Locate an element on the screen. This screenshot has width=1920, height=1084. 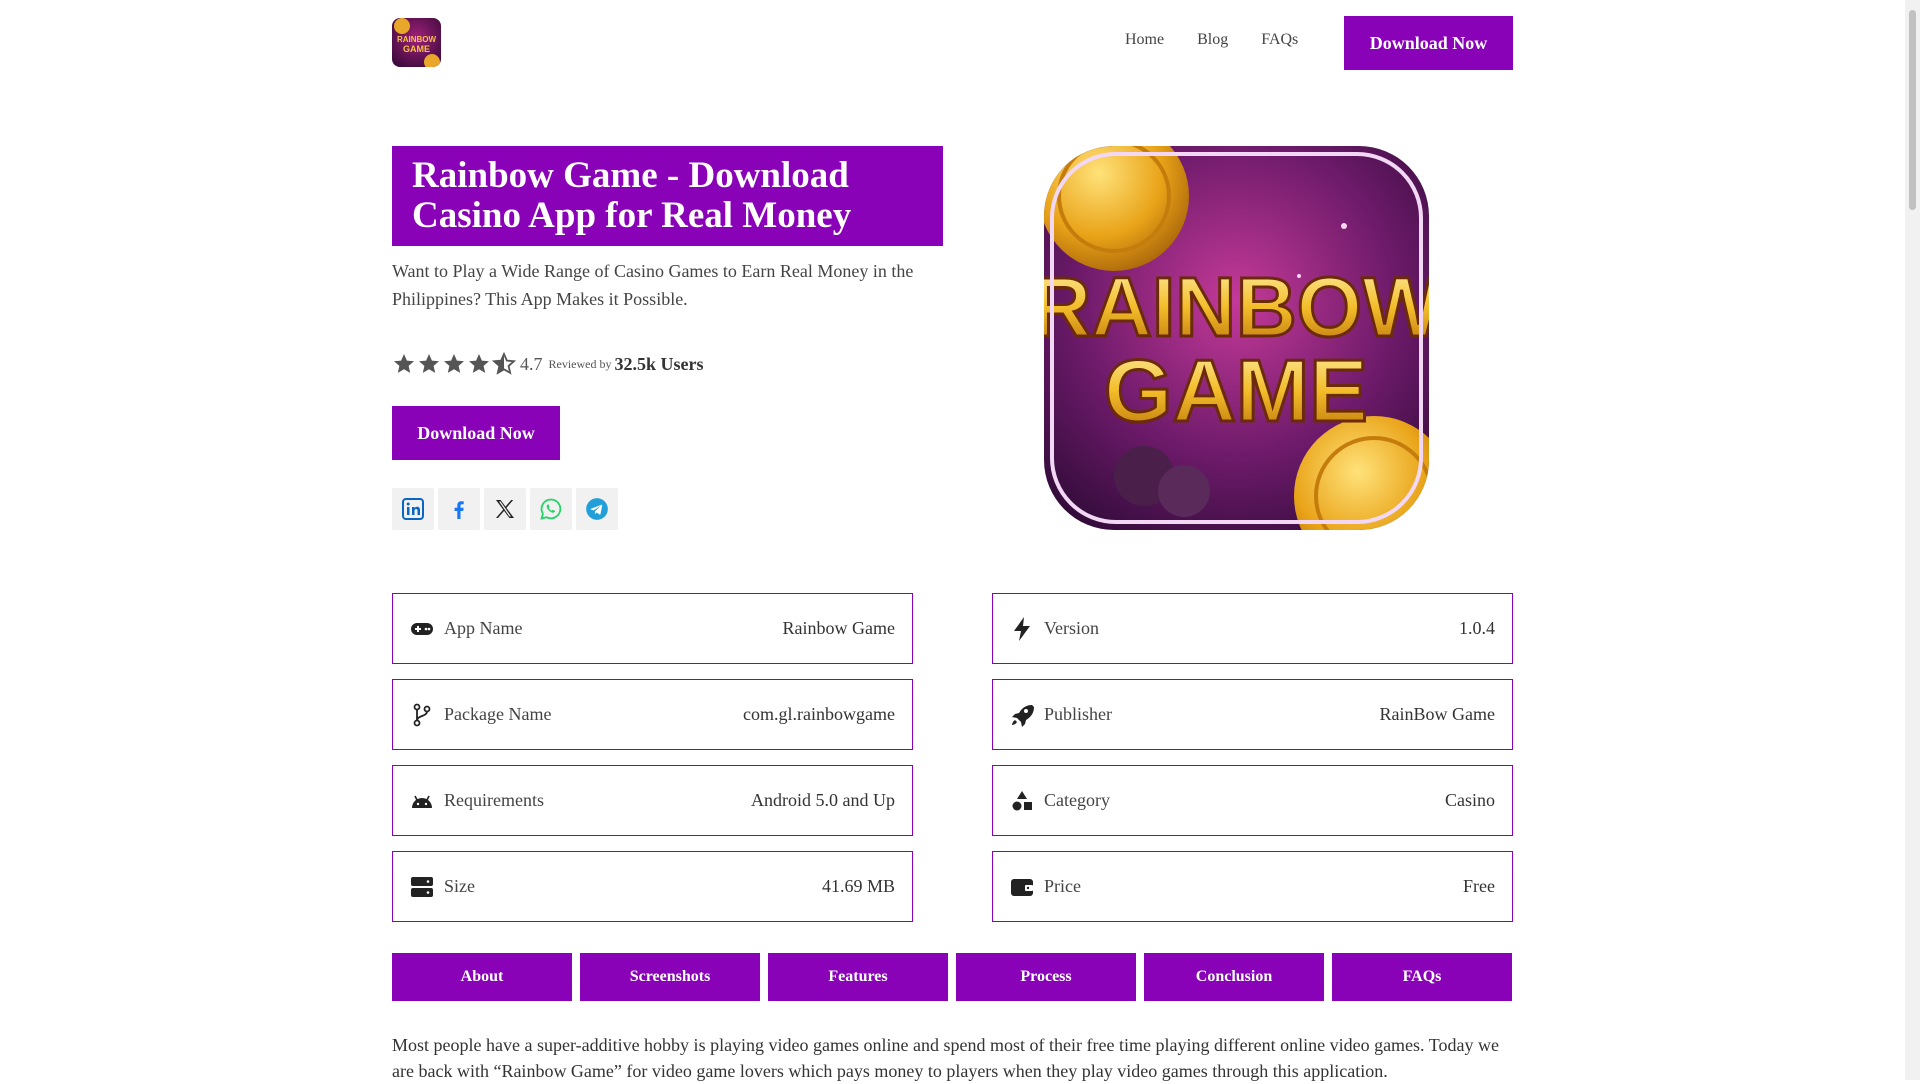
android-icon is located at coordinates (422, 801).